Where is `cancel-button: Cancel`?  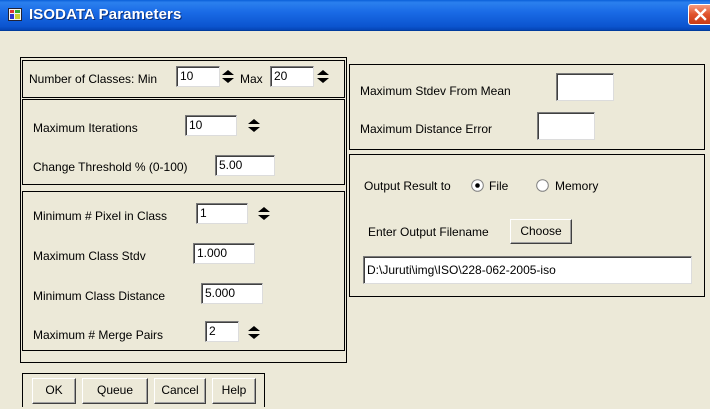
cancel-button: Cancel is located at coordinates (180, 391).